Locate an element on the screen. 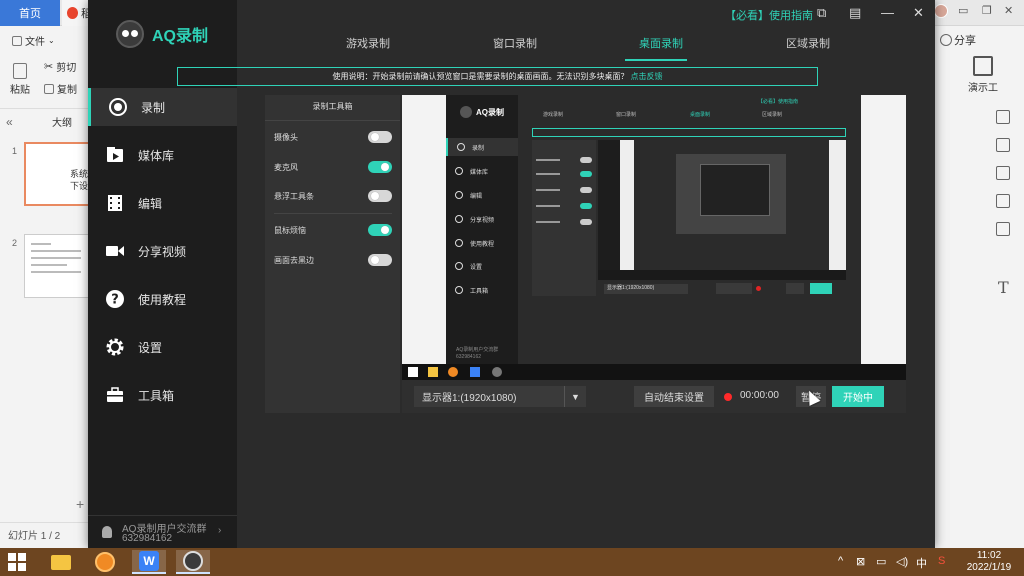 The height and width of the screenshot is (576, 1024). tab-area-record: 区域录制 is located at coordinates (808, 43).